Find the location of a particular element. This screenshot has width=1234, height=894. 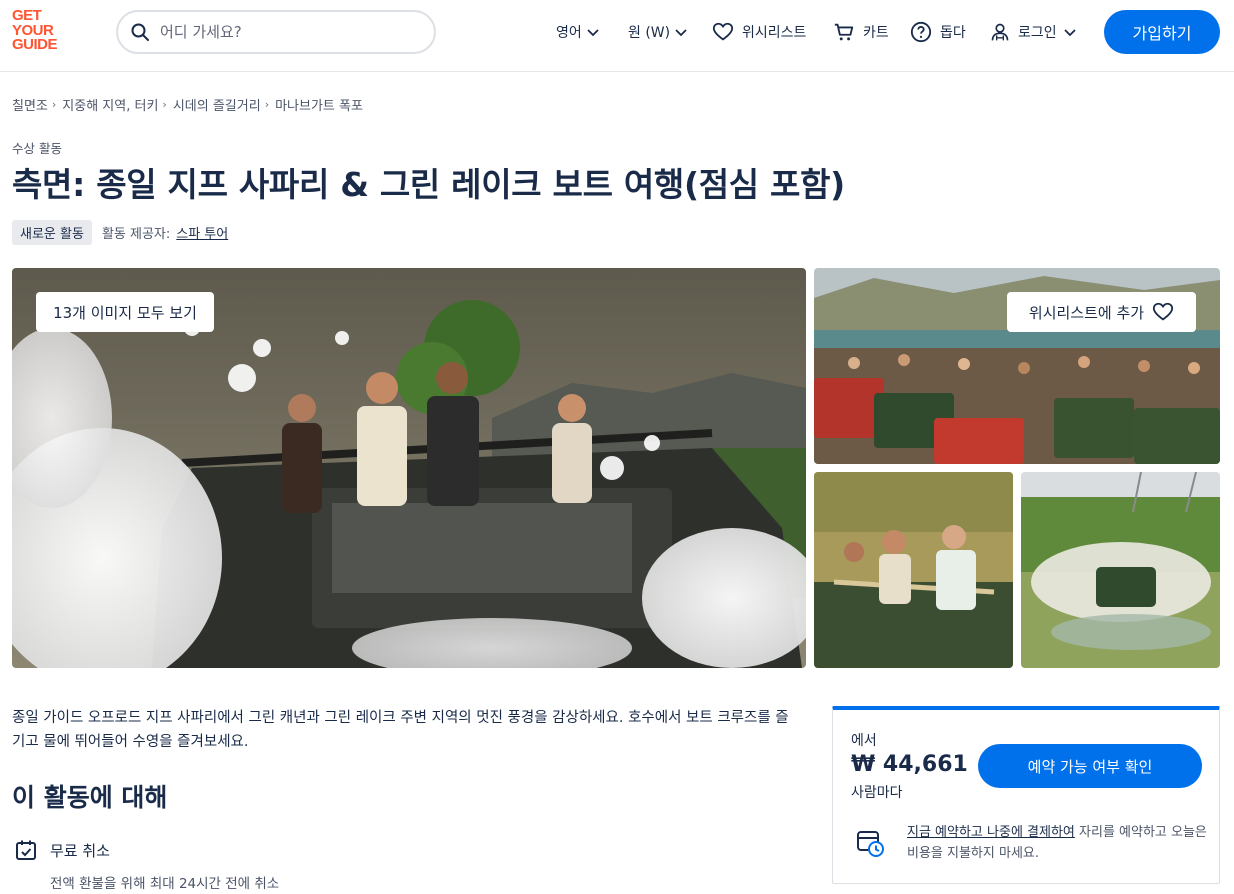

login-label: 로그인 is located at coordinates (1037, 33).